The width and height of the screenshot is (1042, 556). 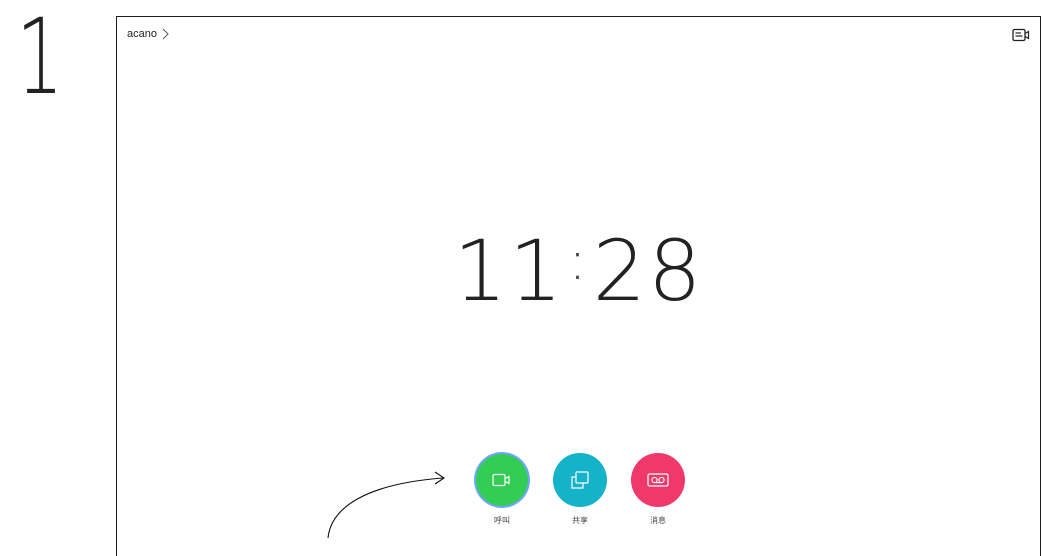 I want to click on action-bar: 呼叫 共享 消息, so click(x=580, y=489).